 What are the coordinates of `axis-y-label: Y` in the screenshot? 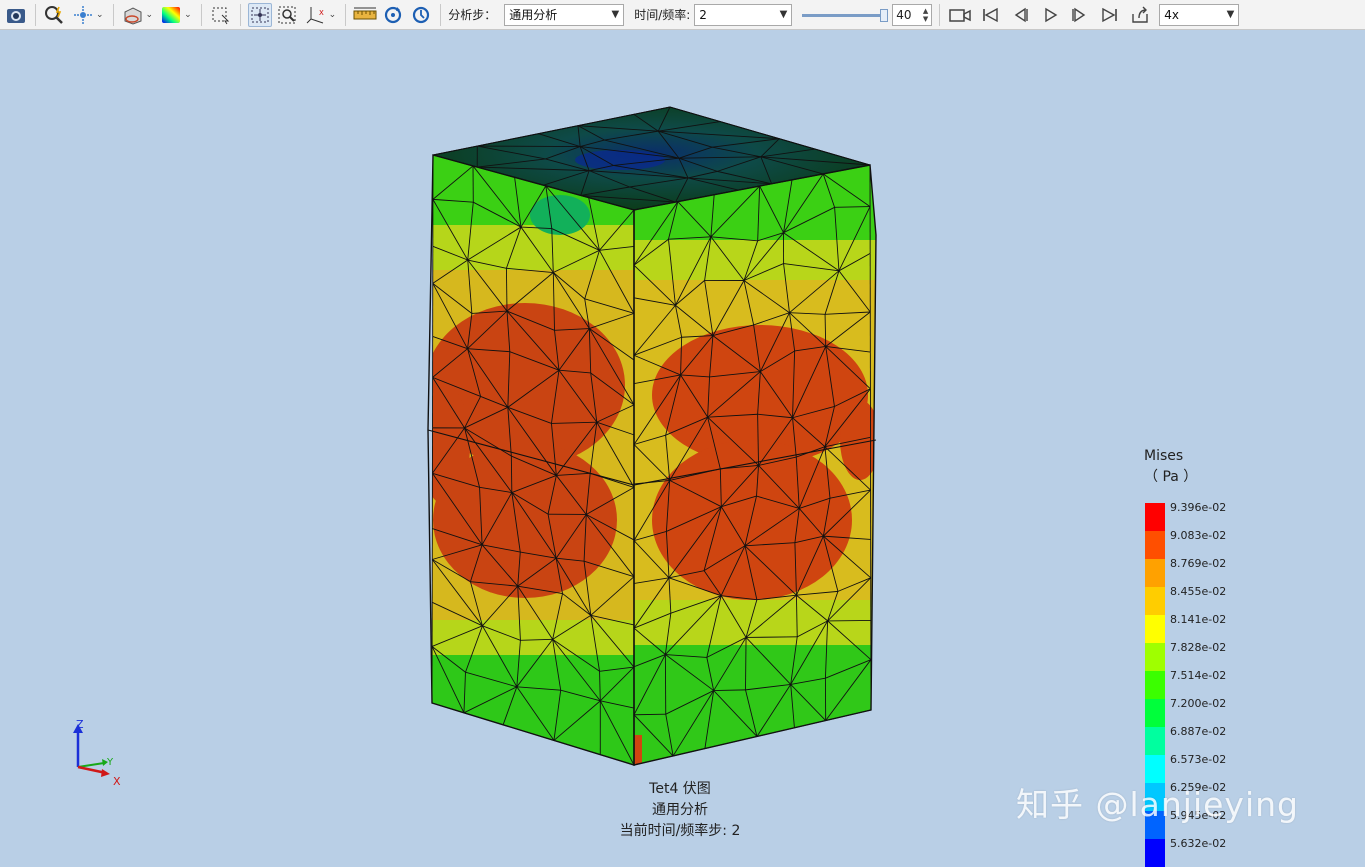 It's located at (110, 762).